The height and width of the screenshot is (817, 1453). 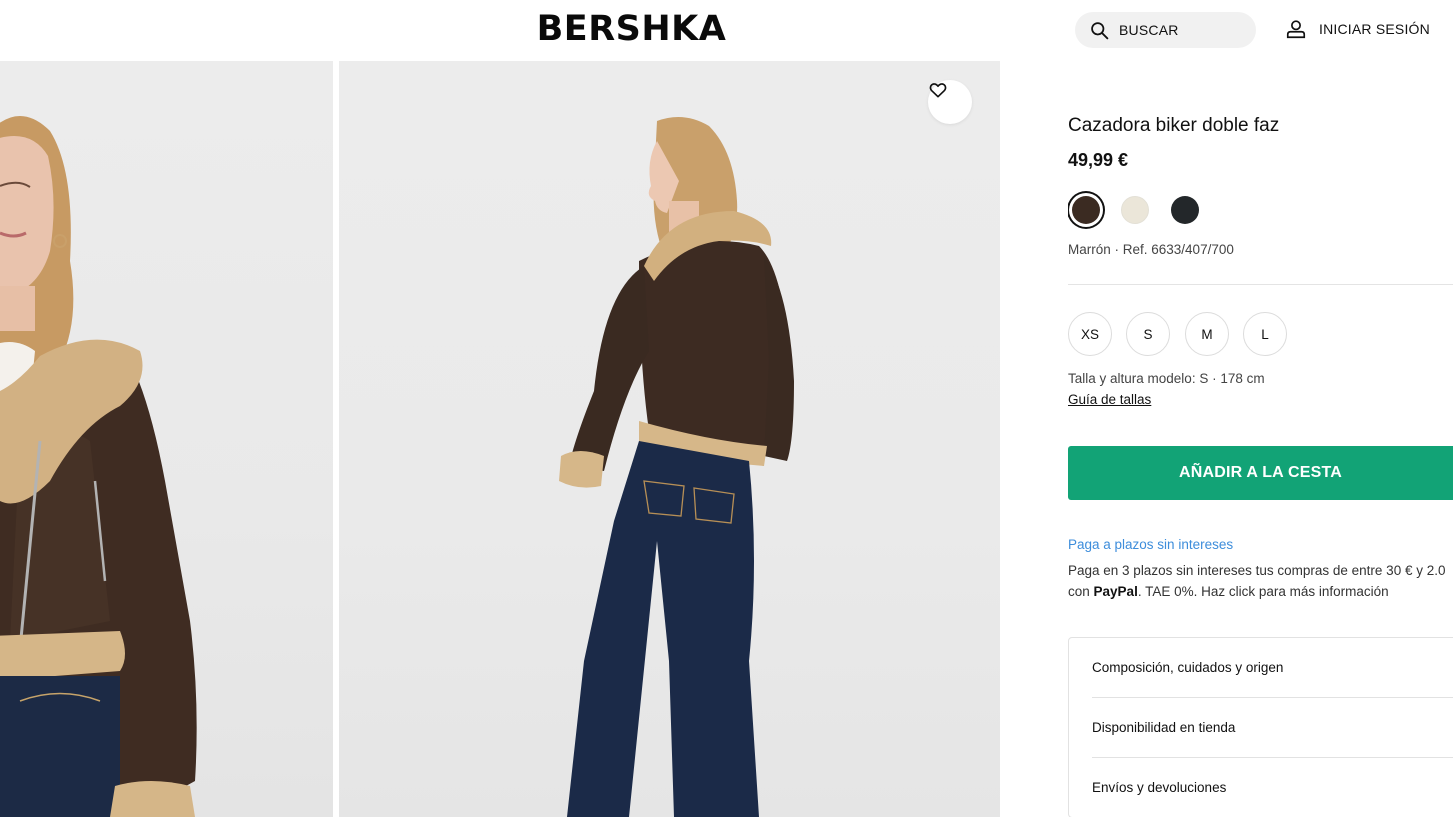 What do you see at coordinates (1098, 160) in the screenshot?
I see `product-price: 49,99 €` at bounding box center [1098, 160].